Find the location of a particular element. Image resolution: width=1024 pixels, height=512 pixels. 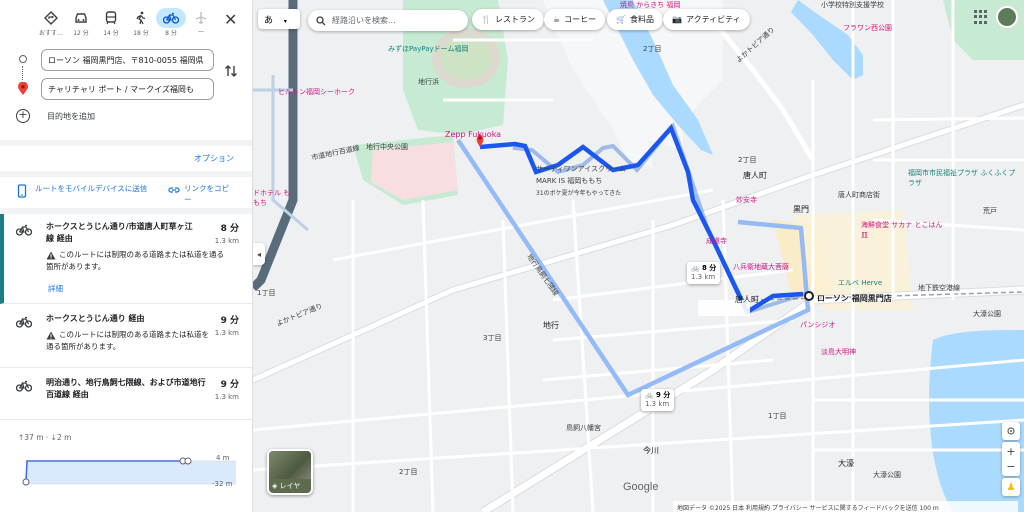

dropdown-arrow-icon: ▾ is located at coordinates (285, 21).